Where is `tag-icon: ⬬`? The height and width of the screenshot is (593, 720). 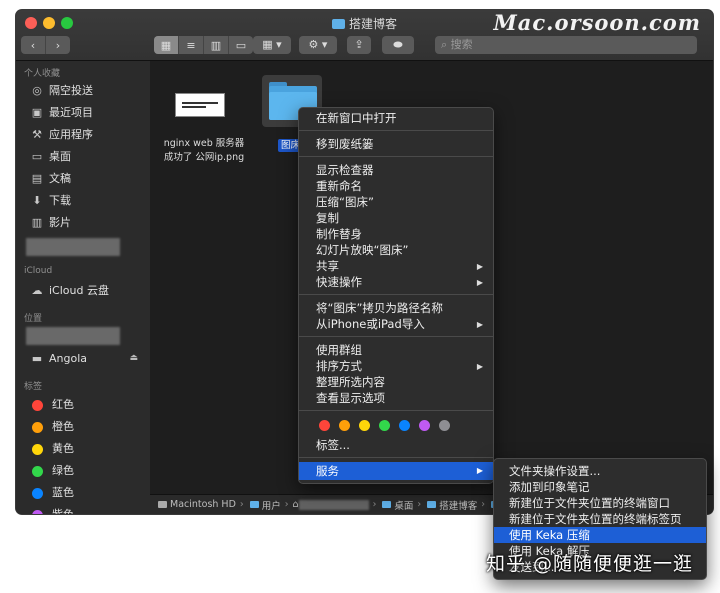 tag-icon: ⬬ is located at coordinates (398, 44).